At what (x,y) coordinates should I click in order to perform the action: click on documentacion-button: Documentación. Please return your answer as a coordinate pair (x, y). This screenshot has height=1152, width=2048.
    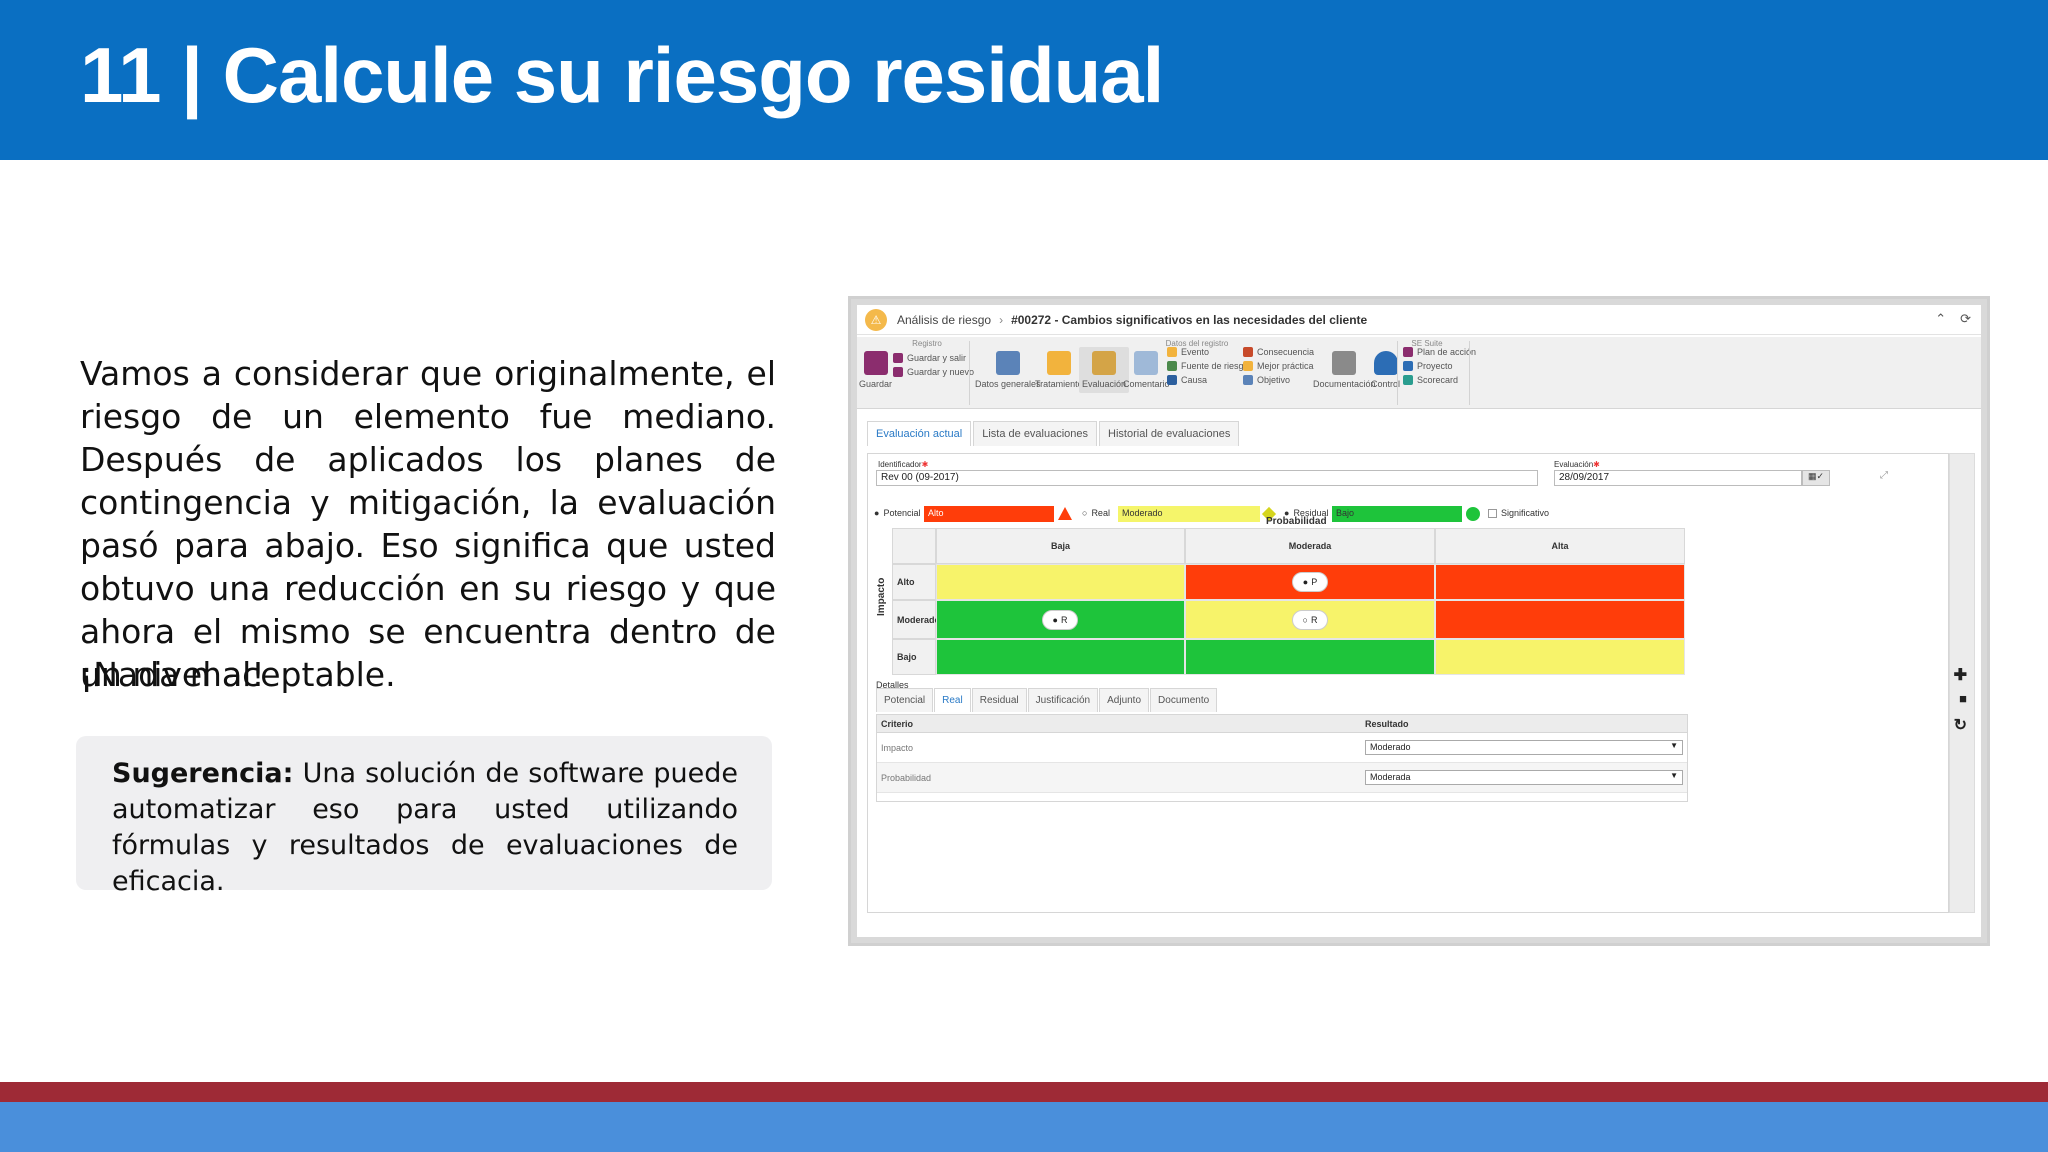
    Looking at the image, I should click on (1344, 370).